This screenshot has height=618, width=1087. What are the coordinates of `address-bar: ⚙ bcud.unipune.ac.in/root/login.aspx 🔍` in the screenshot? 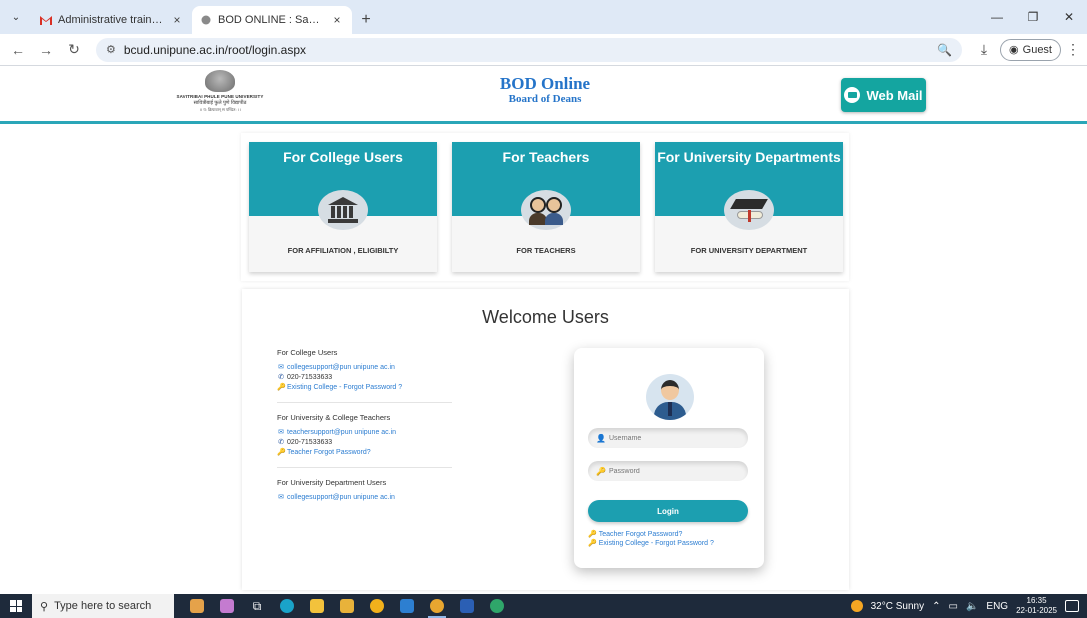 It's located at (529, 49).